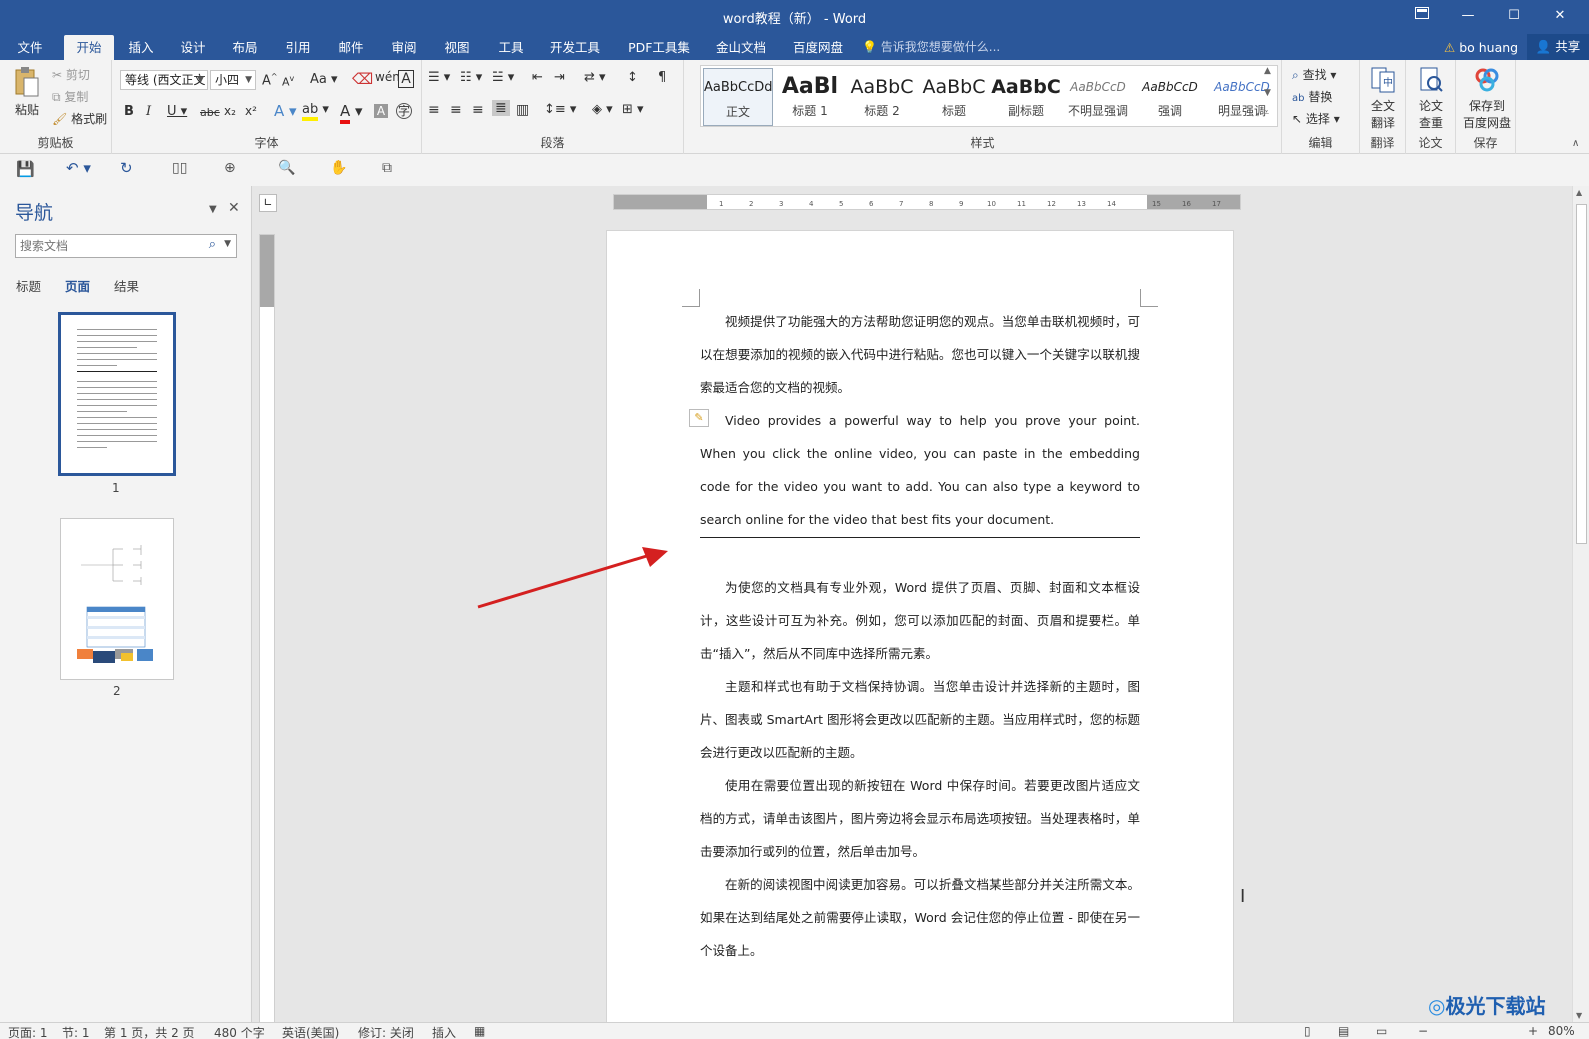 The width and height of the screenshot is (1589, 1039). I want to click on zoom-level: 80%, so click(1561, 1031).